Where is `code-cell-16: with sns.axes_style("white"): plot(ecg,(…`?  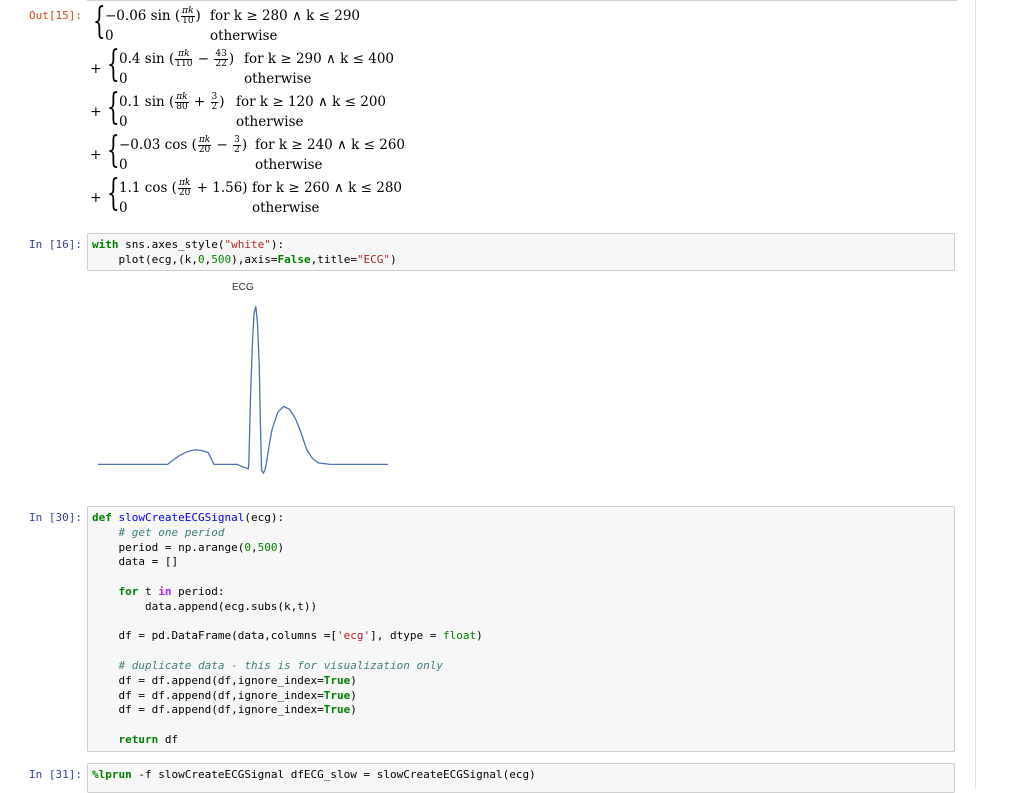 code-cell-16: with sns.axes_style("white"): plot(ecg,(… is located at coordinates (521, 252).